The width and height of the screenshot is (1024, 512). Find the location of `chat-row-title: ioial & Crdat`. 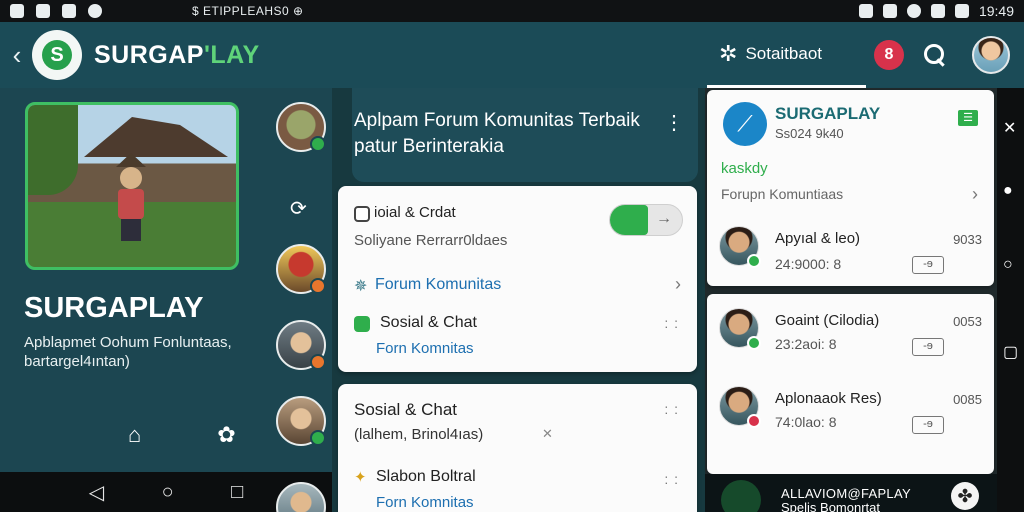

chat-row-title: ioial & Crdat is located at coordinates (415, 212).